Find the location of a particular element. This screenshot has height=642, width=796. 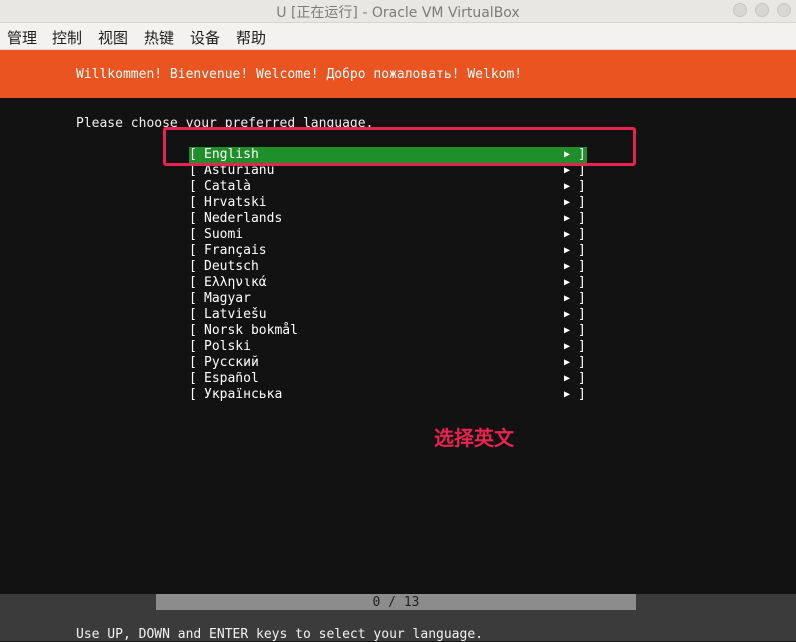

language-label: Русский is located at coordinates (231, 362).